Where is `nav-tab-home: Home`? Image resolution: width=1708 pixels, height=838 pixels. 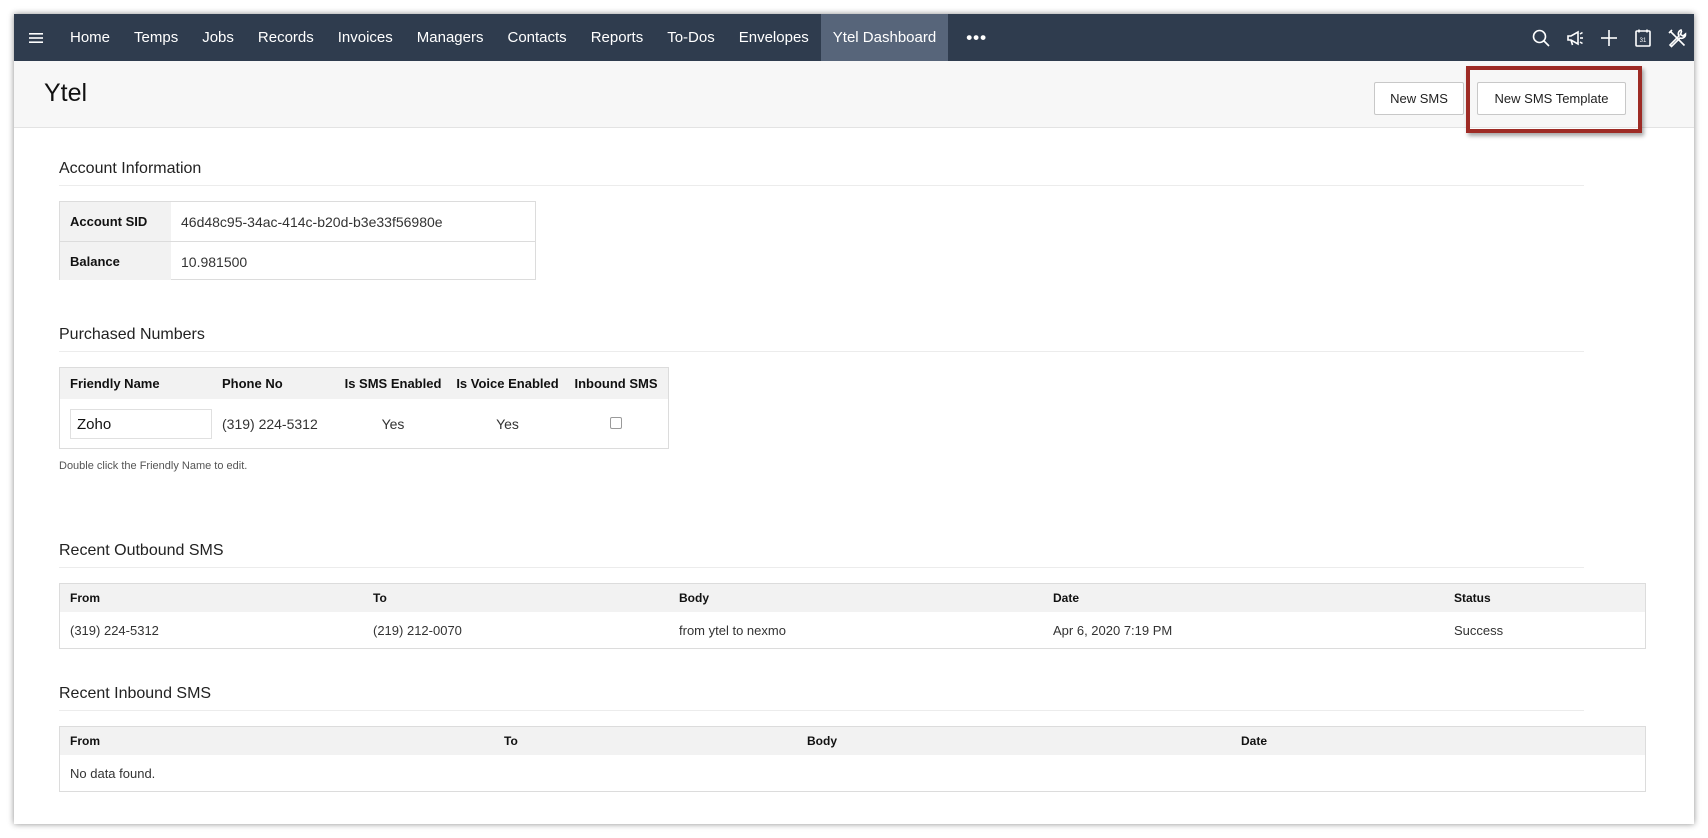
nav-tab-home: Home is located at coordinates (90, 37).